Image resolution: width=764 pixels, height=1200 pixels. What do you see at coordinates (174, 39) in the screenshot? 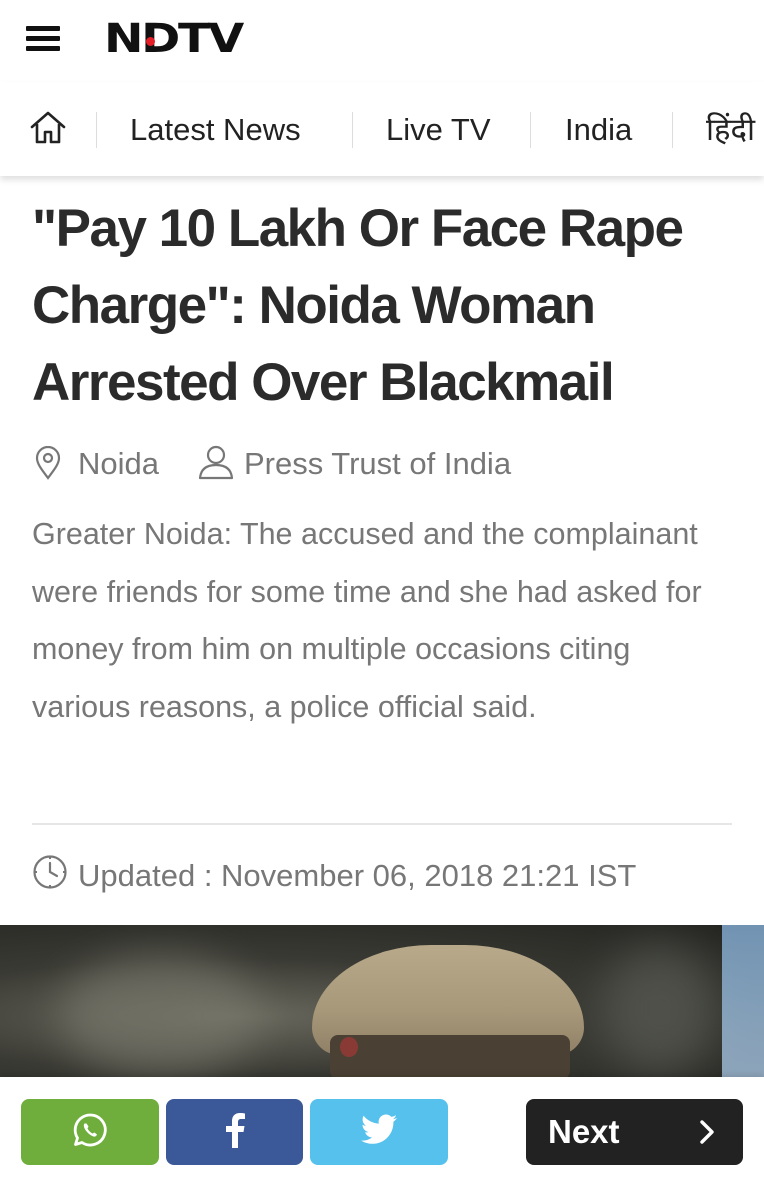
I see `logo-text: NDTV` at bounding box center [174, 39].